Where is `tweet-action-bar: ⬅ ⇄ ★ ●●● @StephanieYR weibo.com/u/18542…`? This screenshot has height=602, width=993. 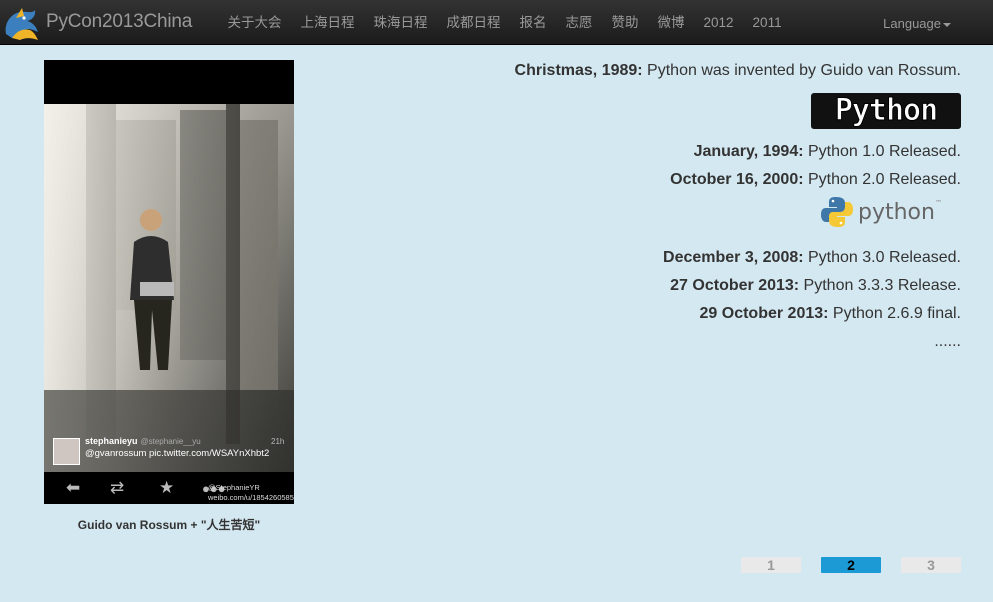
tweet-action-bar: ⬅ ⇄ ★ ●●● @StephanieYR weibo.com/u/18542… is located at coordinates (169, 488).